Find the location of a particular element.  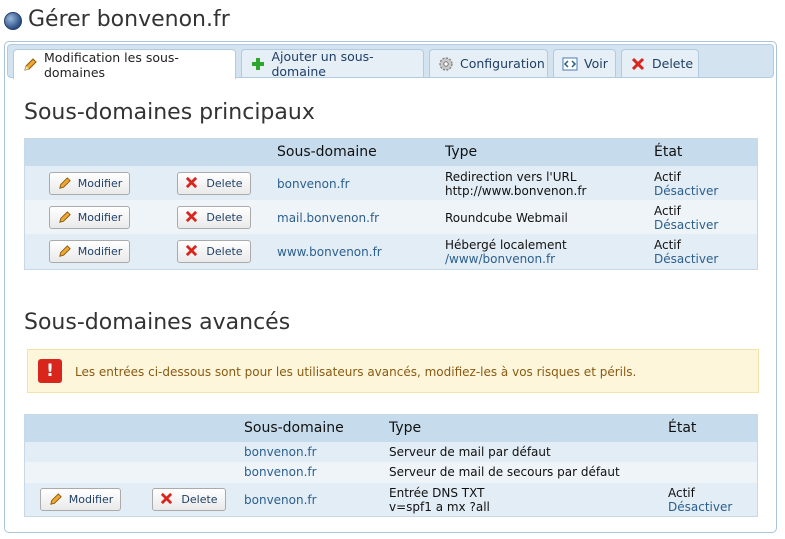

type-text: Roundcube Webmail is located at coordinates (506, 218).